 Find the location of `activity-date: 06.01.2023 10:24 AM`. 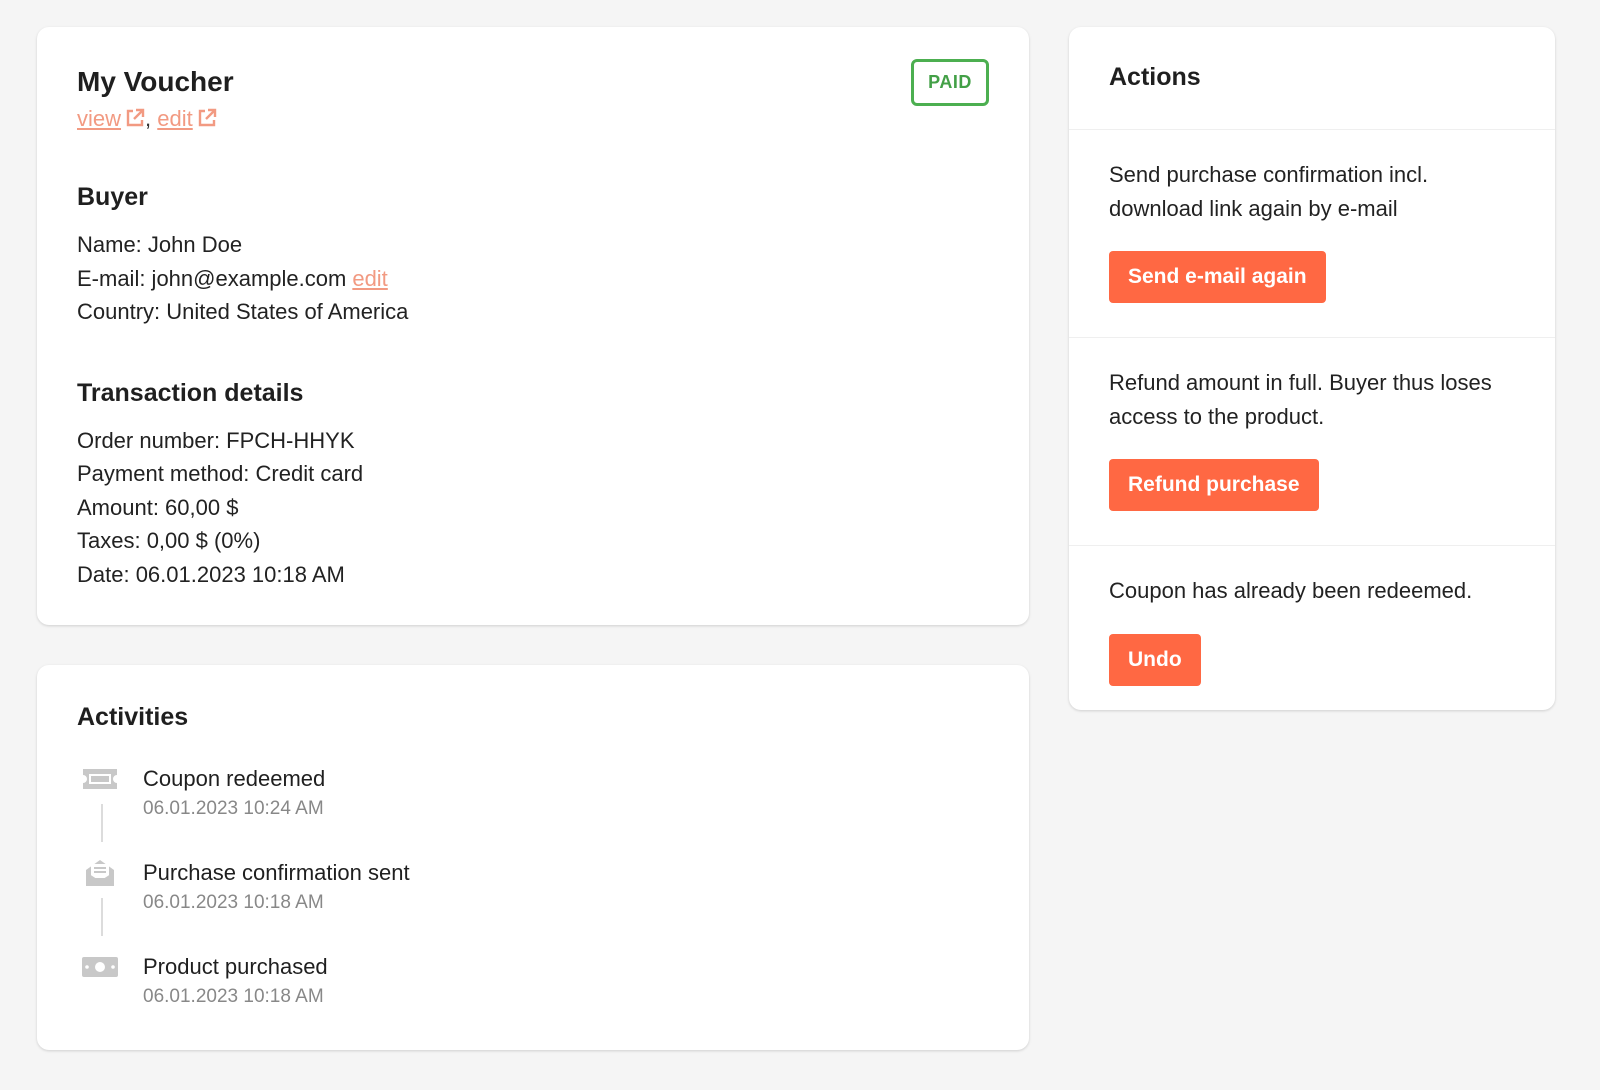

activity-date: 06.01.2023 10:24 AM is located at coordinates (233, 808).